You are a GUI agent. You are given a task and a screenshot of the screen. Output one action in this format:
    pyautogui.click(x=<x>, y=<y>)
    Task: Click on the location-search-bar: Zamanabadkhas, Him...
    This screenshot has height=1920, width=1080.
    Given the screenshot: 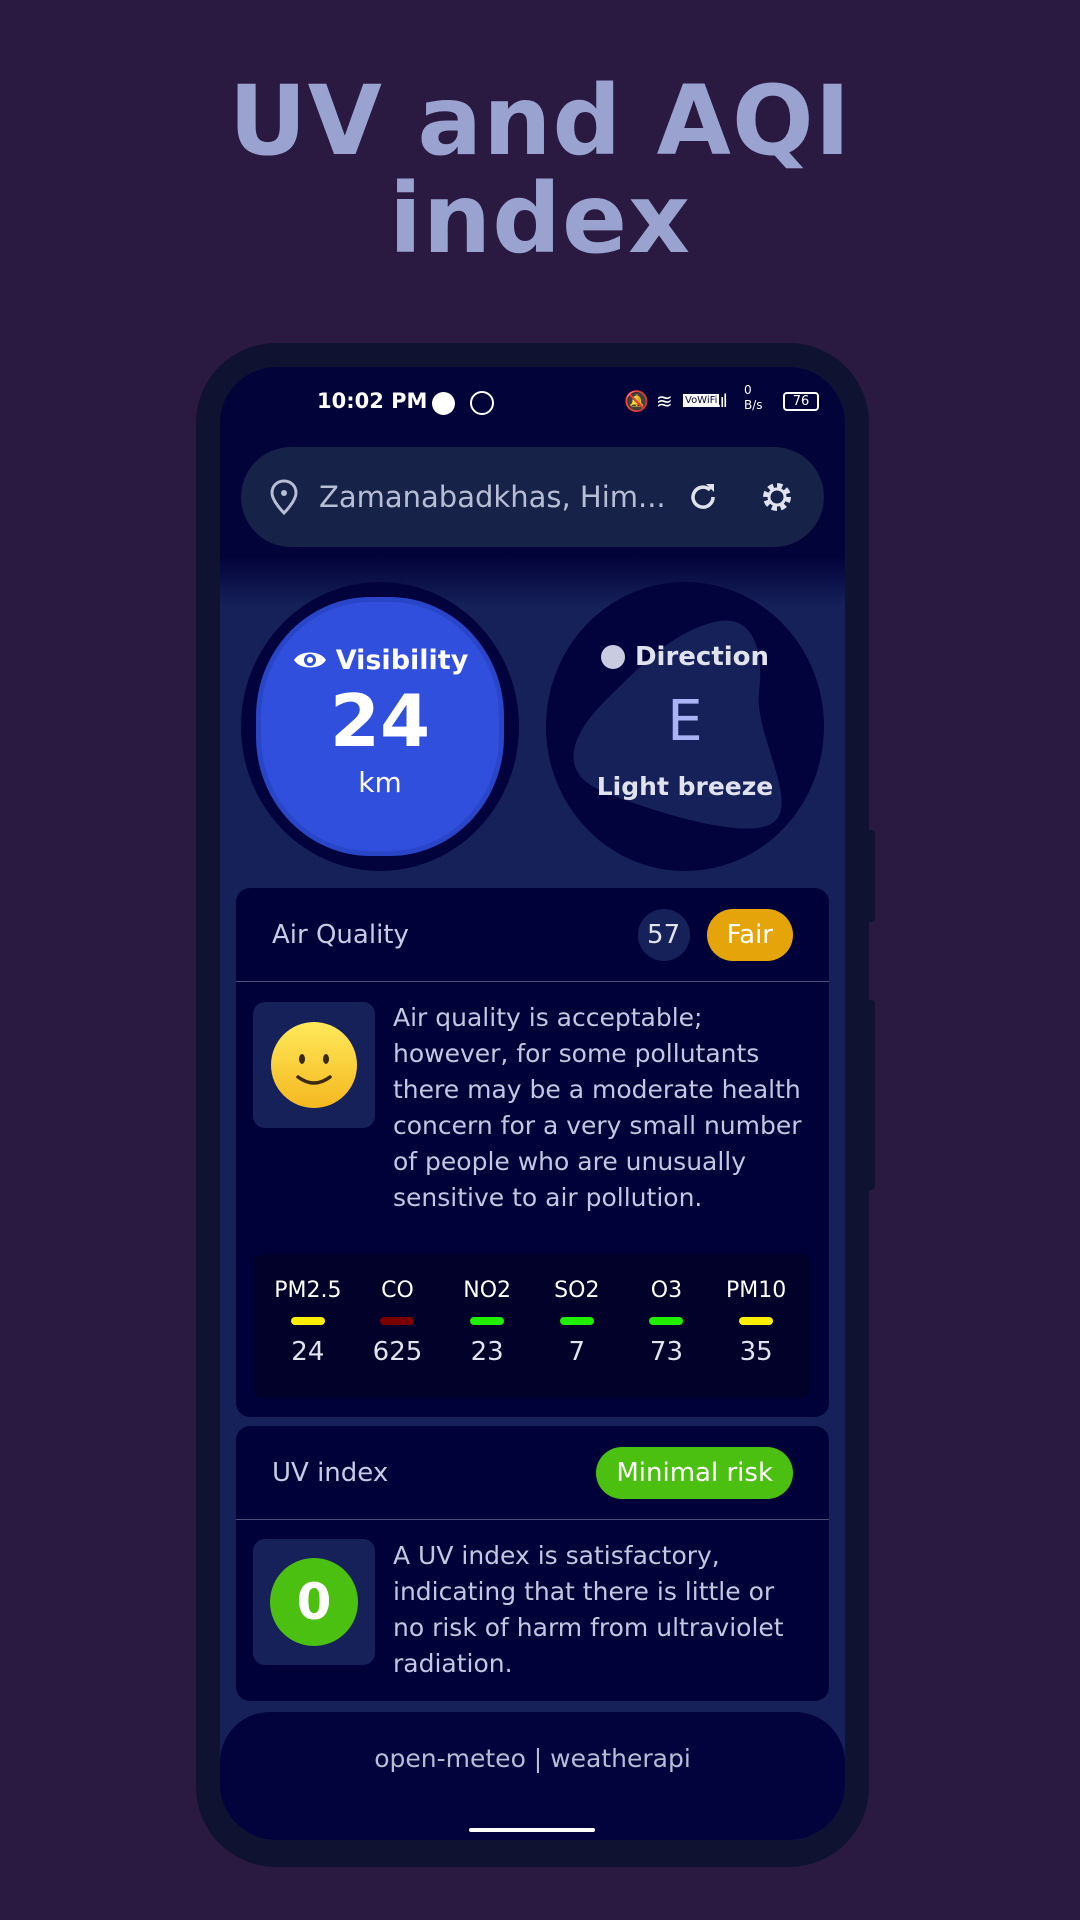 What is the action you would take?
    pyautogui.click(x=532, y=497)
    